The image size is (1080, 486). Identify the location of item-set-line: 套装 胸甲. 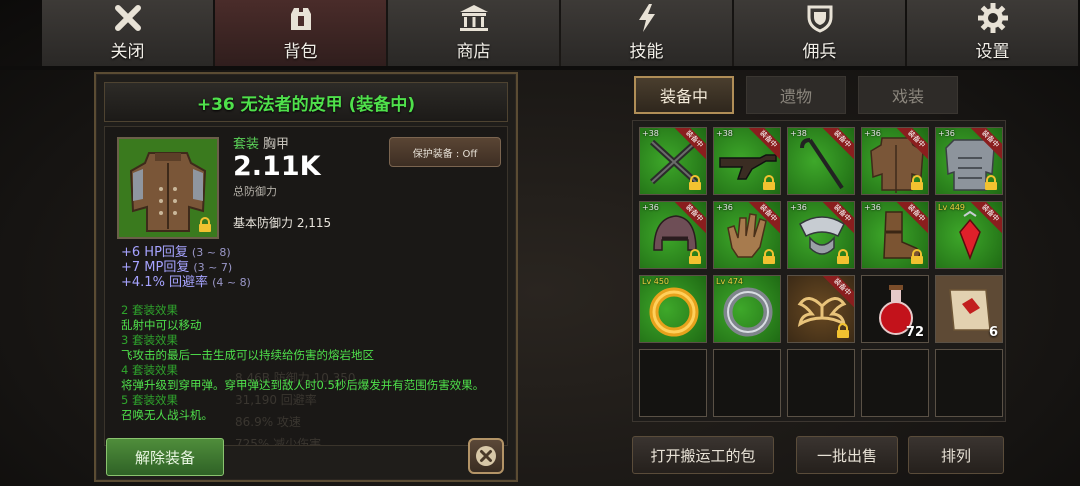
(261, 142).